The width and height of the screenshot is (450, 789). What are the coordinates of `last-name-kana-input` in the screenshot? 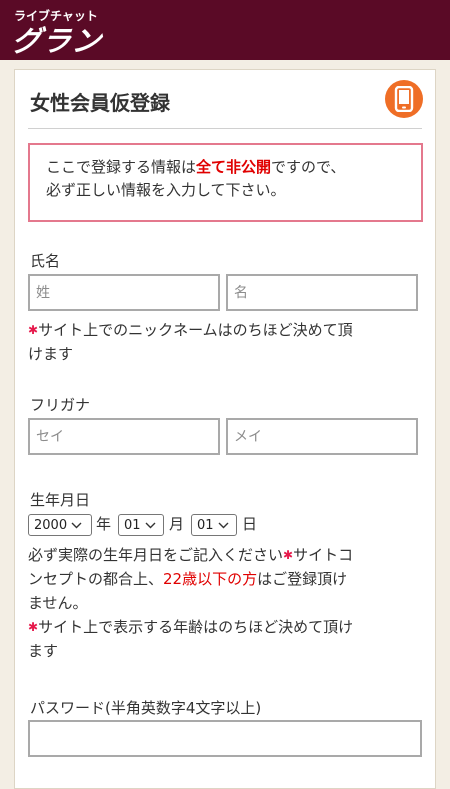 It's located at (124, 436).